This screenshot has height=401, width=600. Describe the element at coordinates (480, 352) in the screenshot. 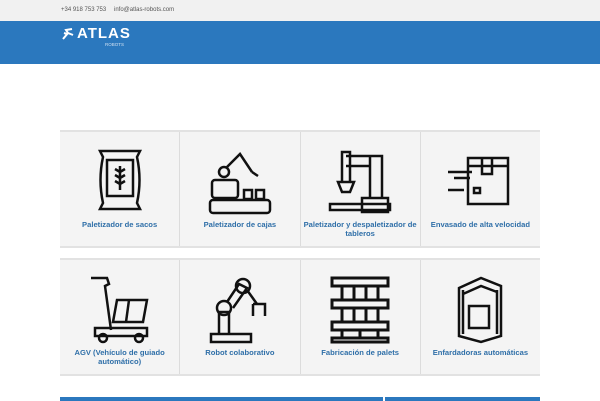

I see `product-label: Enfardadoras automáticas` at that location.